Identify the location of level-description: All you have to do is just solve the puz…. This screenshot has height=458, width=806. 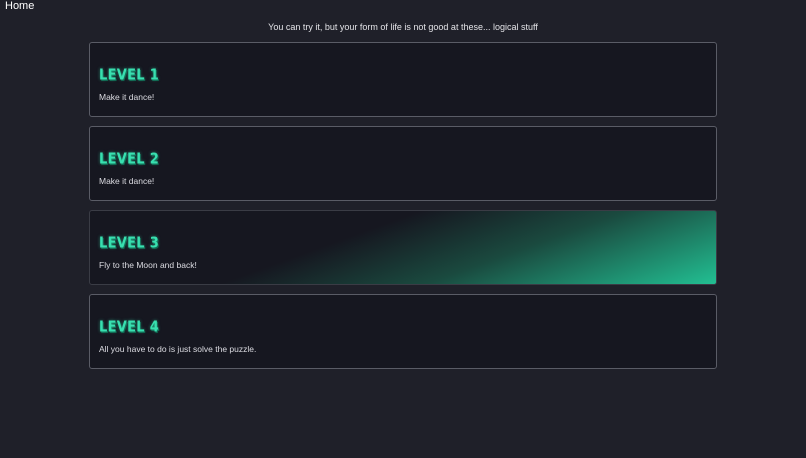
(178, 349).